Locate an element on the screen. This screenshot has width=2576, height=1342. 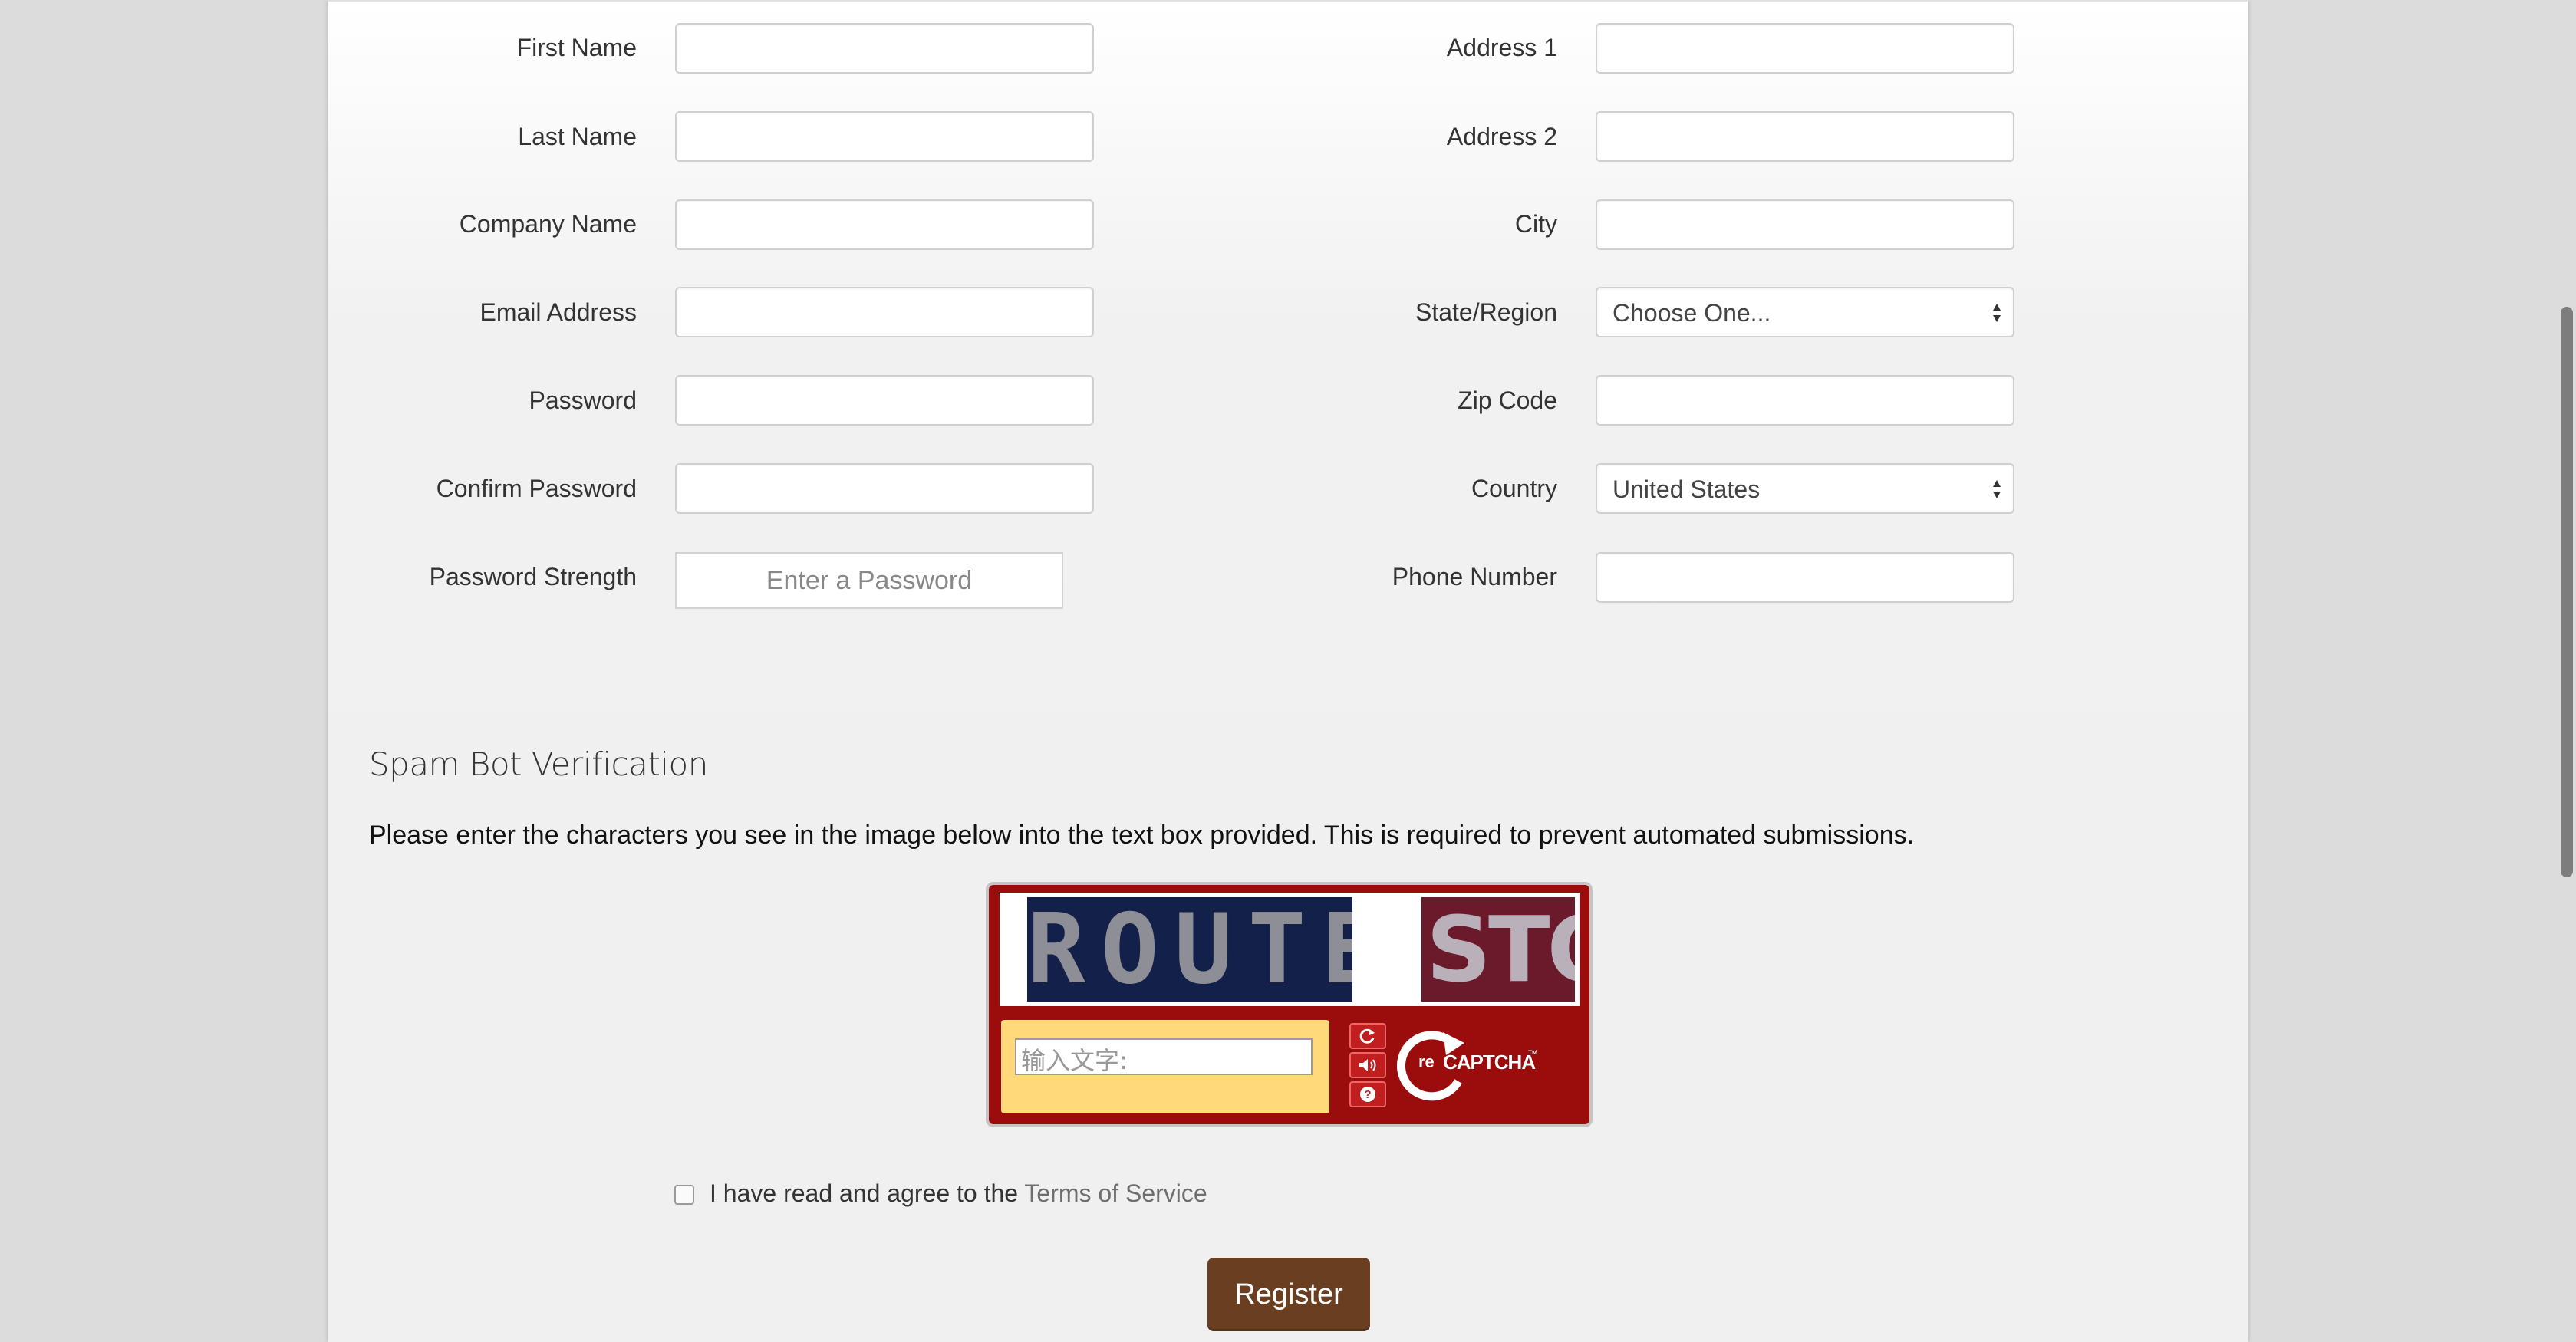
password-label: Password is located at coordinates (583, 400).